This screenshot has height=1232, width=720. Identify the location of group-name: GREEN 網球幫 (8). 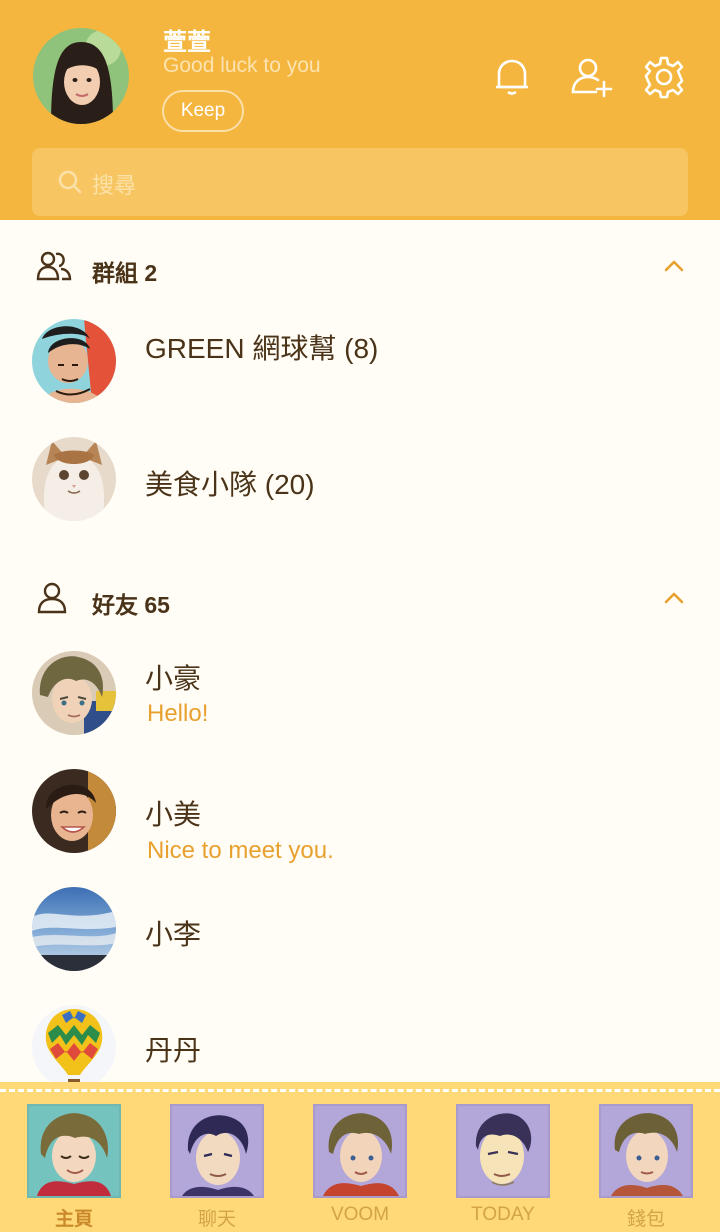
(262, 348).